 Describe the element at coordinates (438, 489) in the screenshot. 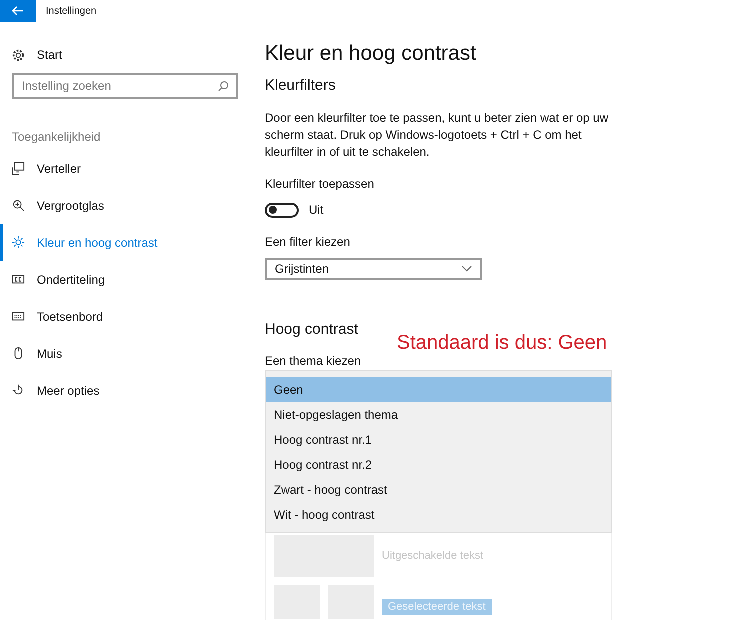

I see `dropdown-option: Zwart - hoog contrast` at that location.